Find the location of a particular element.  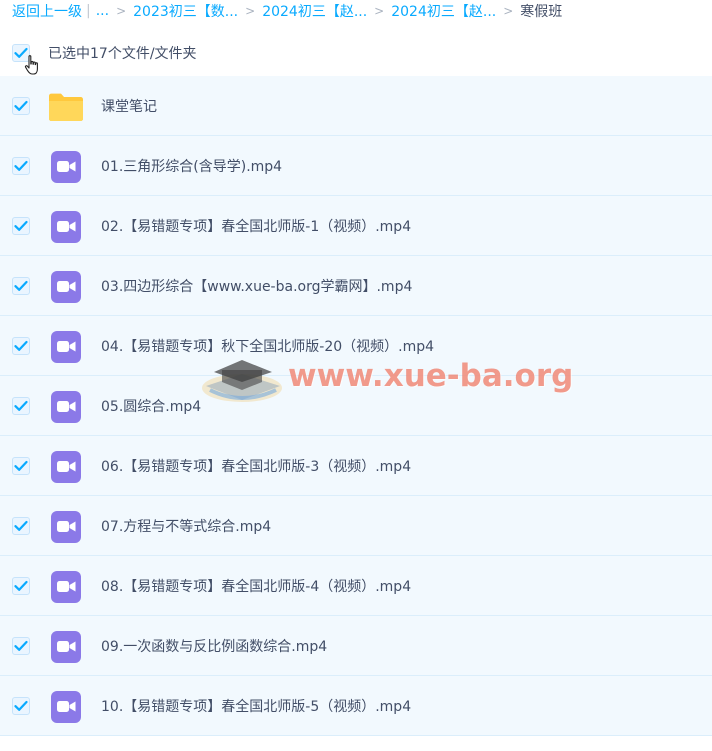

back-link: 返回上一级 is located at coordinates (47, 11).